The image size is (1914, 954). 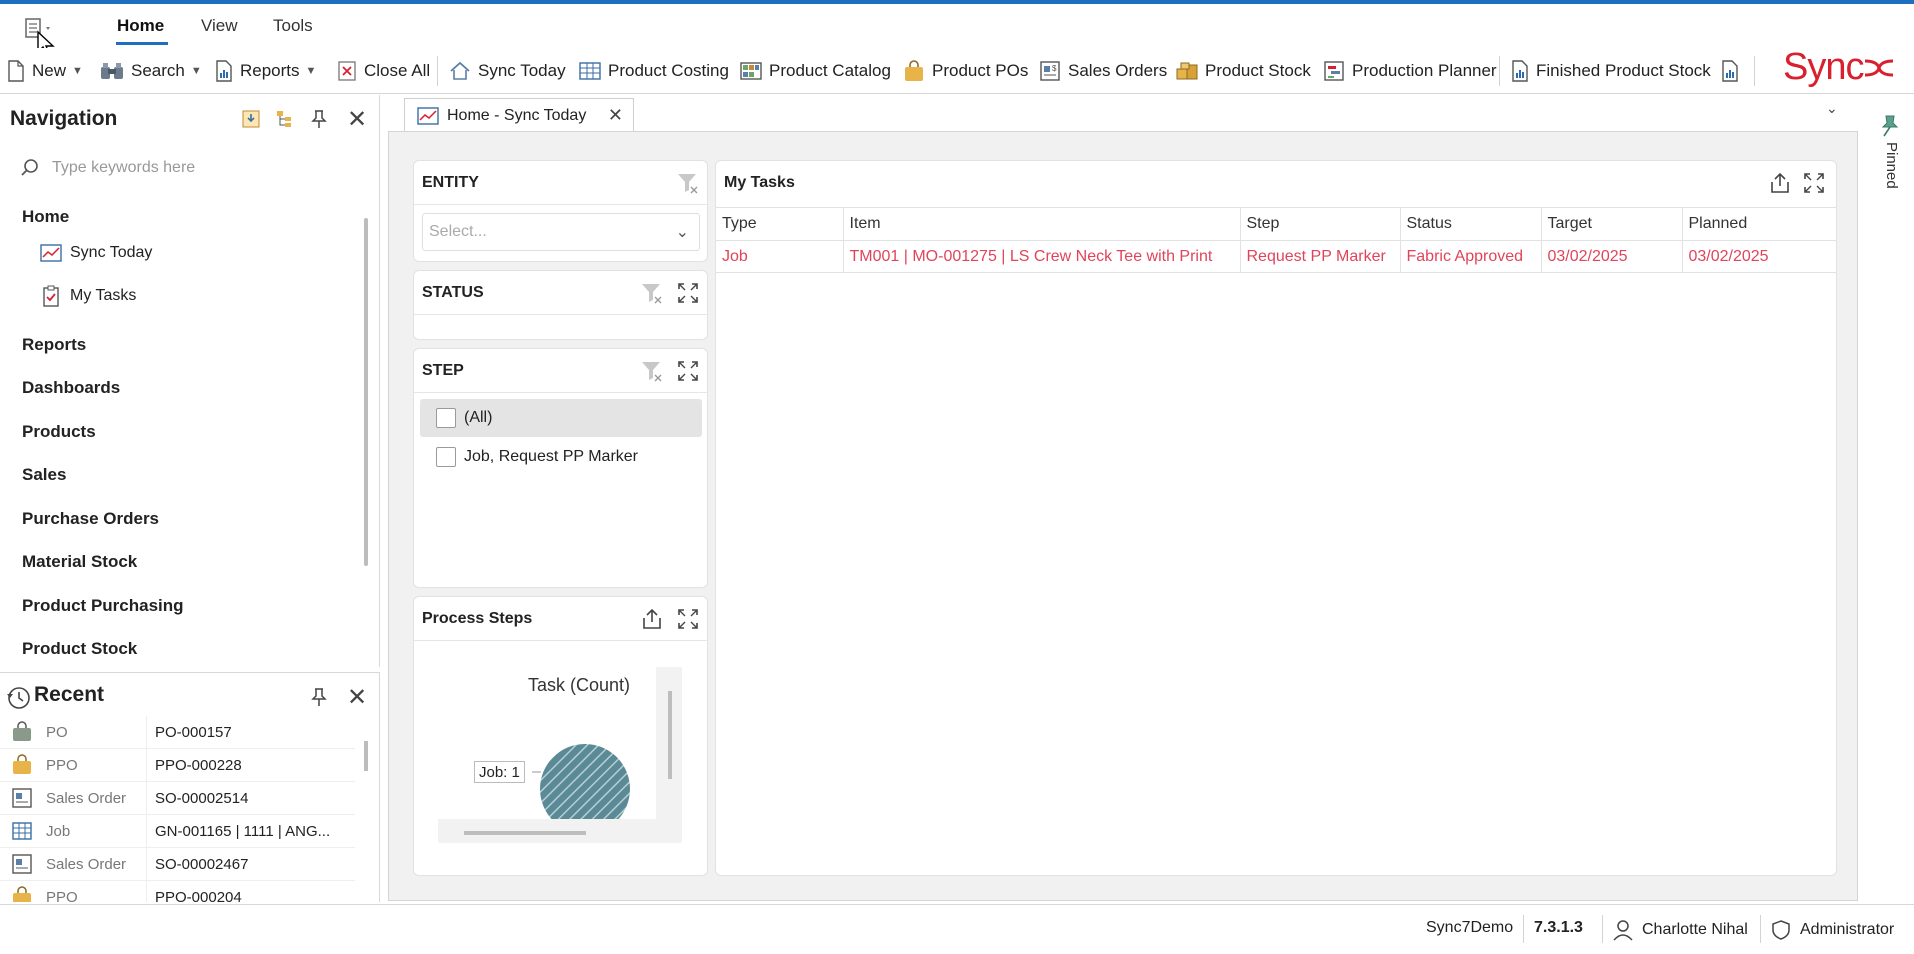 I want to click on chart-horizontal-scrollbar, so click(x=525, y=833).